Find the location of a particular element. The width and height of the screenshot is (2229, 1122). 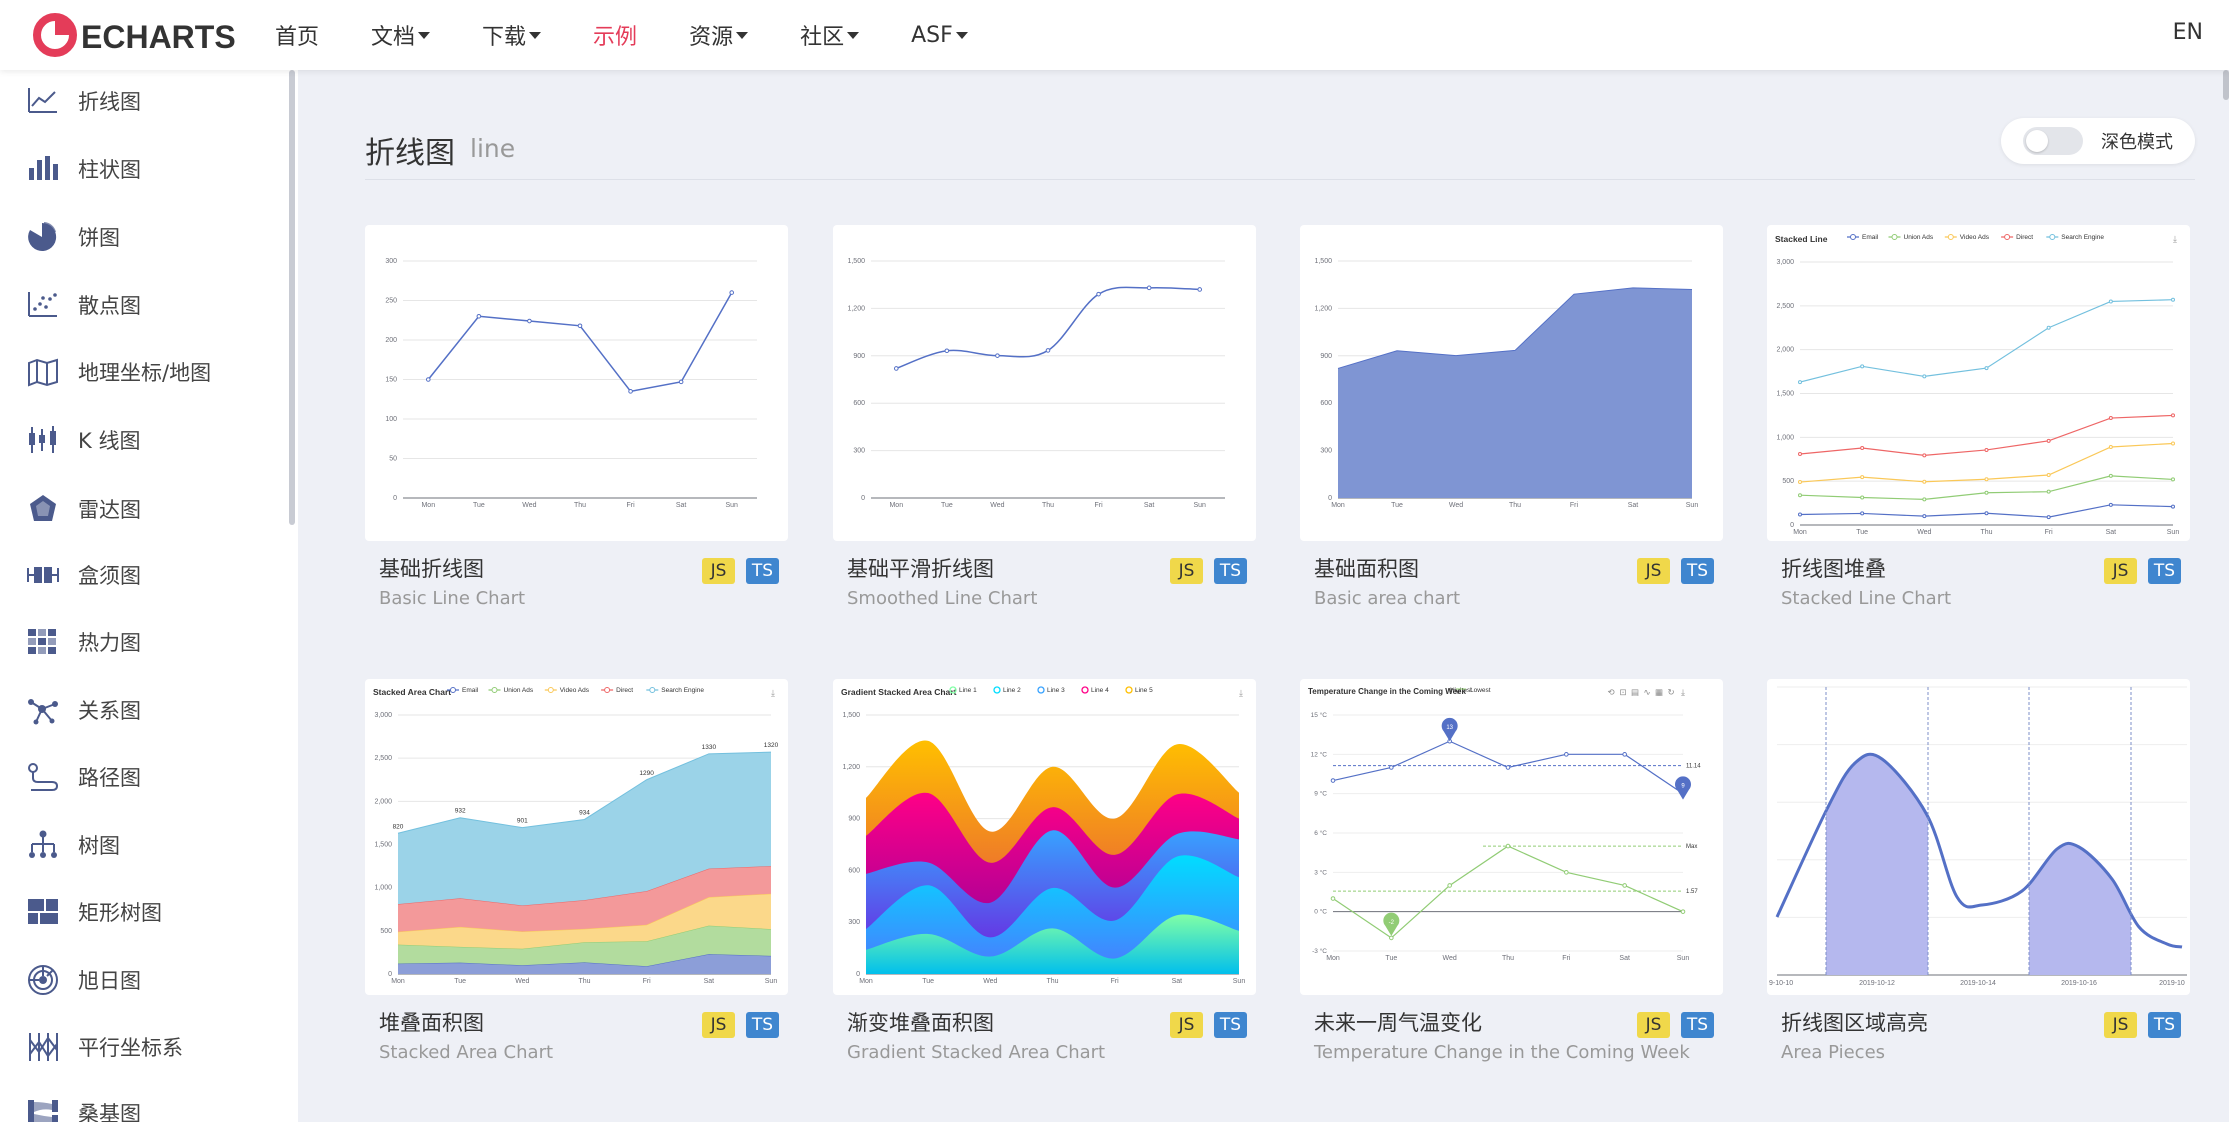

sidebar-item-0: 折线图 is located at coordinates (83, 101).